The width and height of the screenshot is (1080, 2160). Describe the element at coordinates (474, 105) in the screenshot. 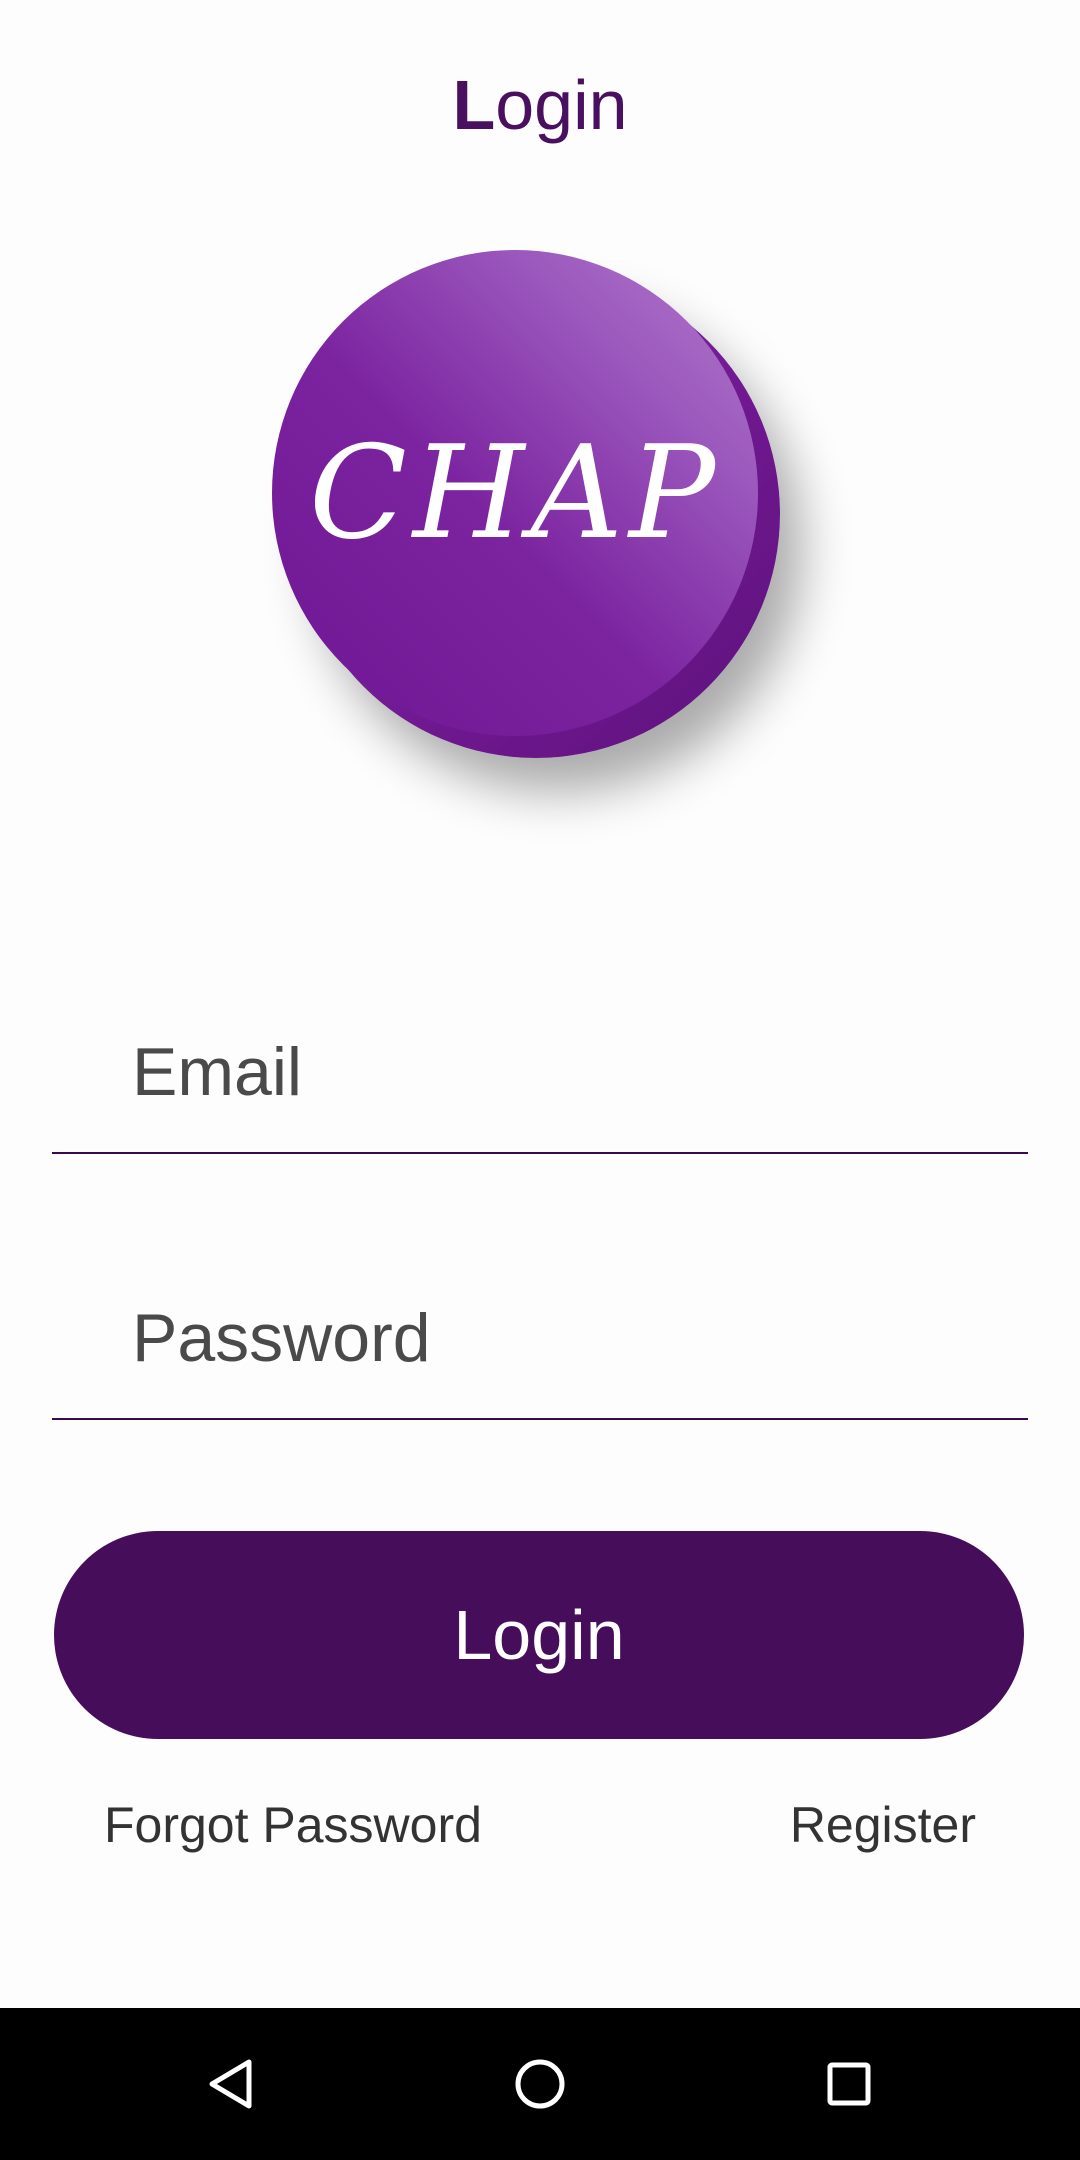

I see `page-title-initial: L` at that location.